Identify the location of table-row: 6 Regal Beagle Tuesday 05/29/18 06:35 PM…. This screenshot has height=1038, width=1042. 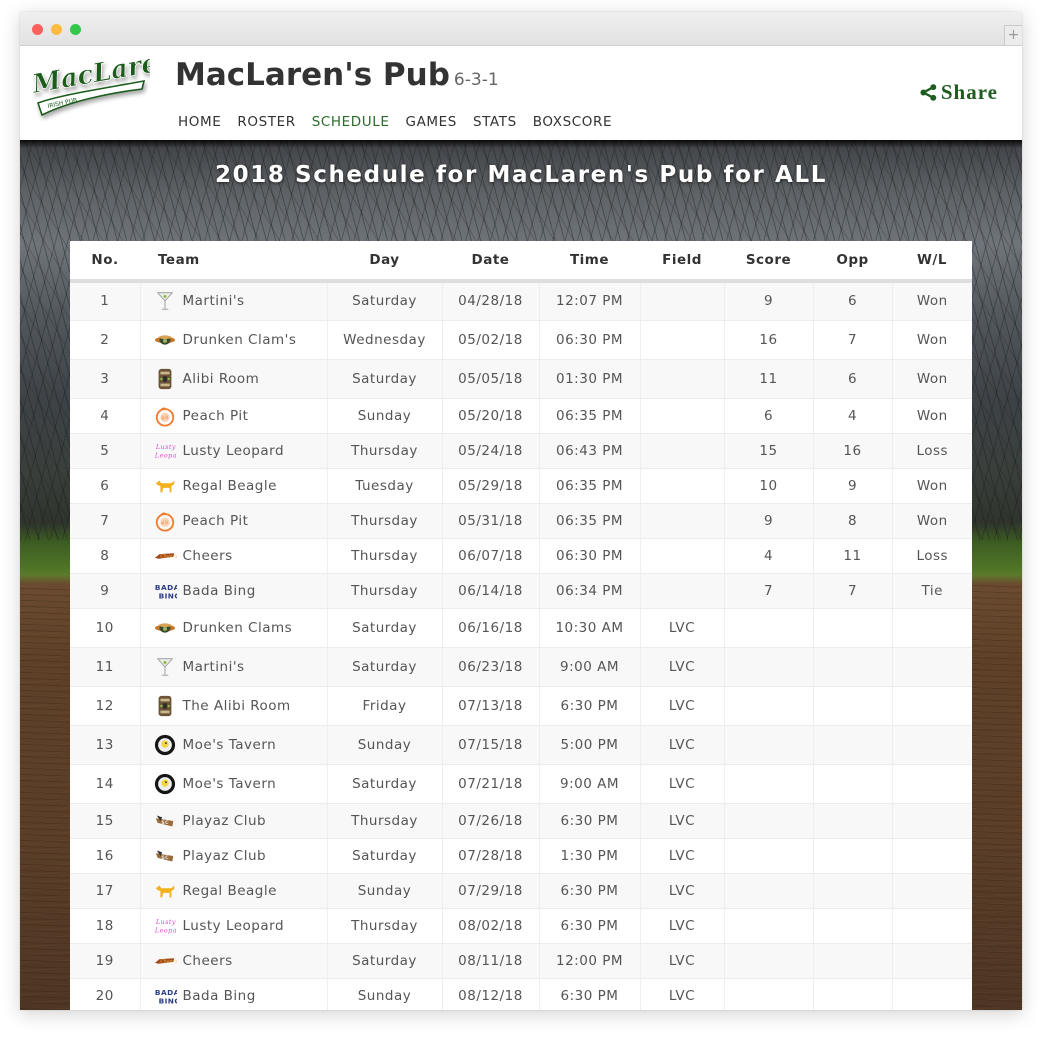
(521, 486).